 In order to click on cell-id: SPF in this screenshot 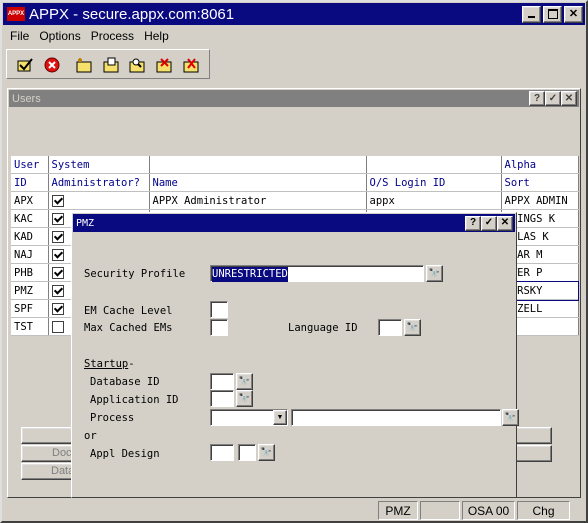, I will do `click(30, 308)`.